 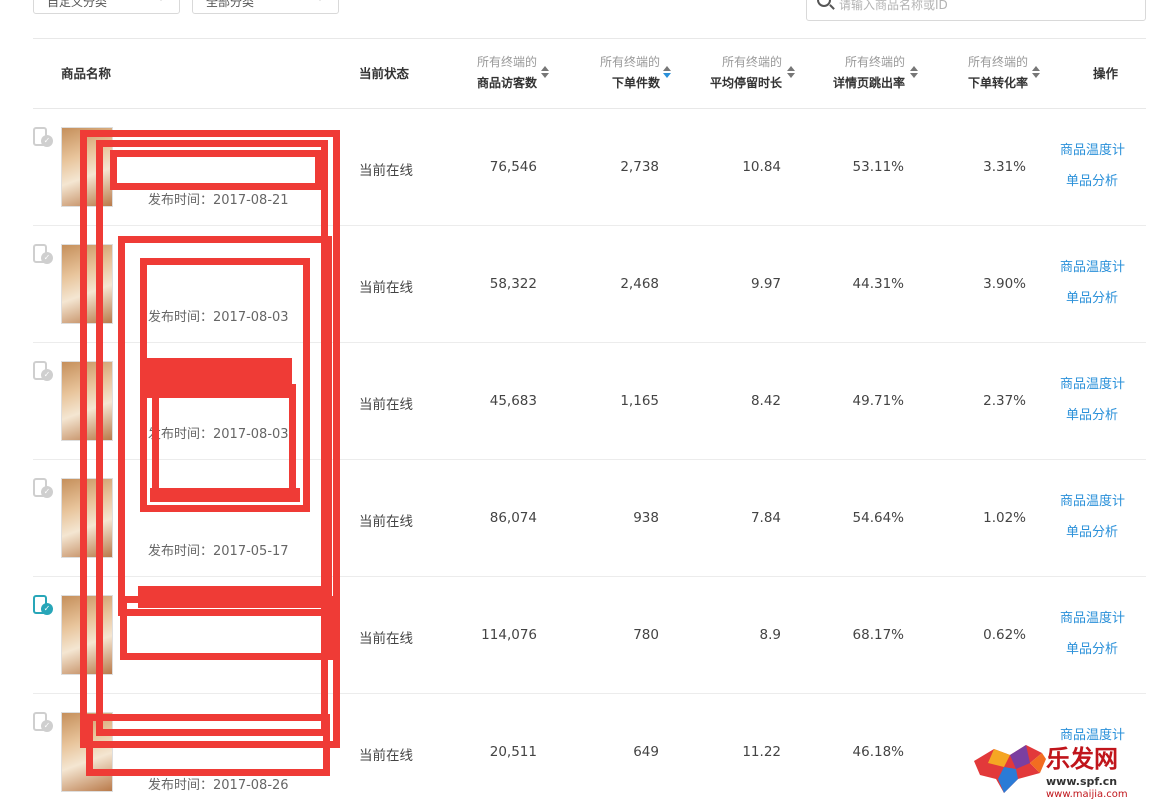 What do you see at coordinates (973, 73) in the screenshot?
I see `header-conv: 所有终端的 下单转化率` at bounding box center [973, 73].